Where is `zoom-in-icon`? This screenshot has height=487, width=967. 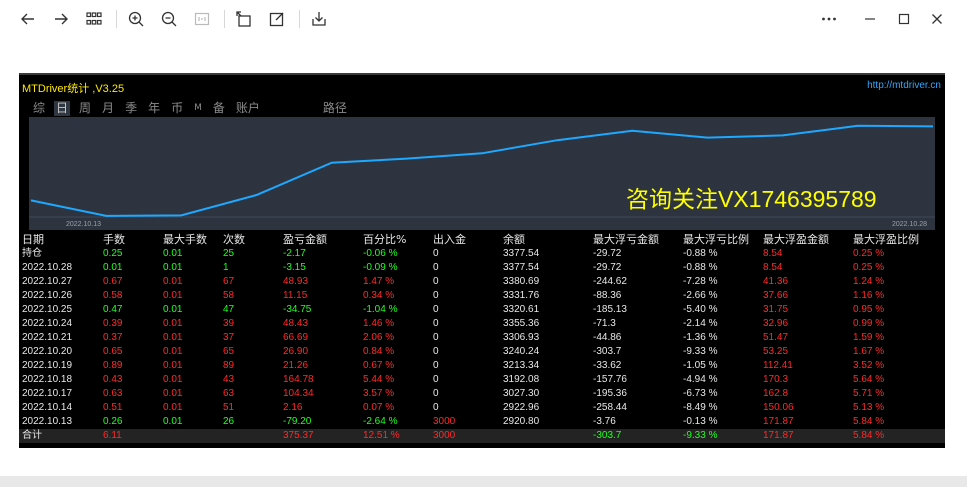 zoom-in-icon is located at coordinates (136, 19).